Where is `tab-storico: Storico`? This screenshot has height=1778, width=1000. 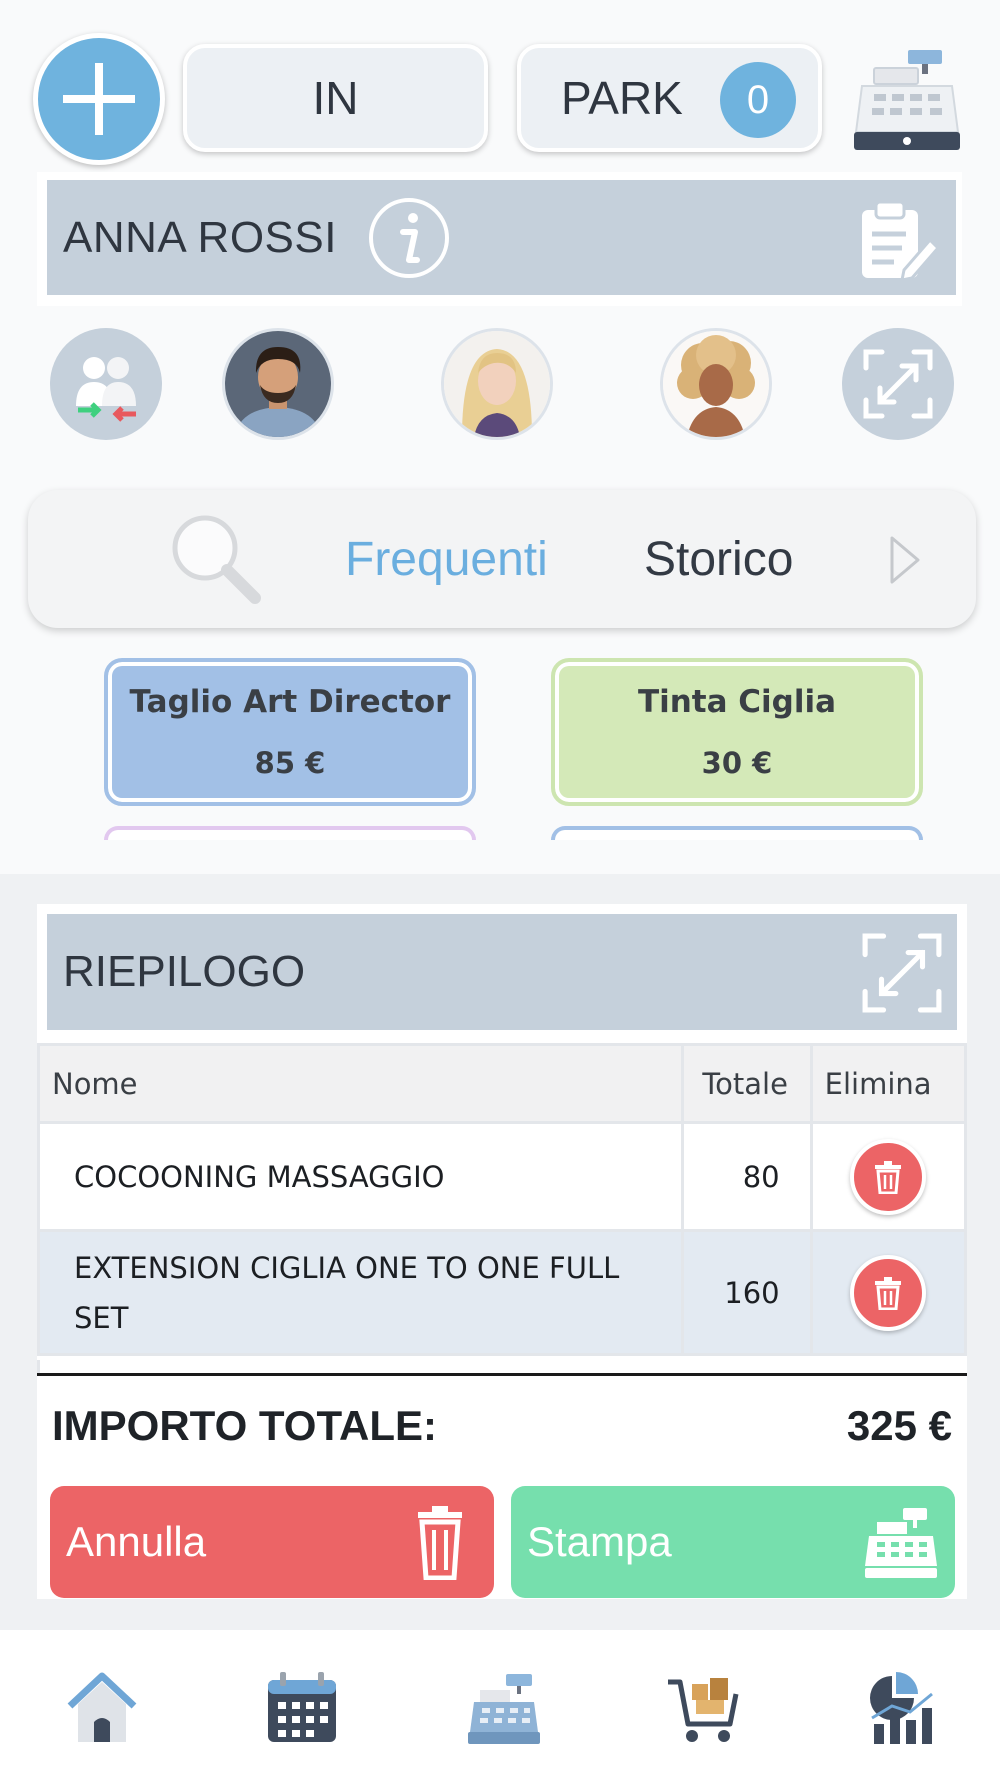
tab-storico: Storico is located at coordinates (718, 559).